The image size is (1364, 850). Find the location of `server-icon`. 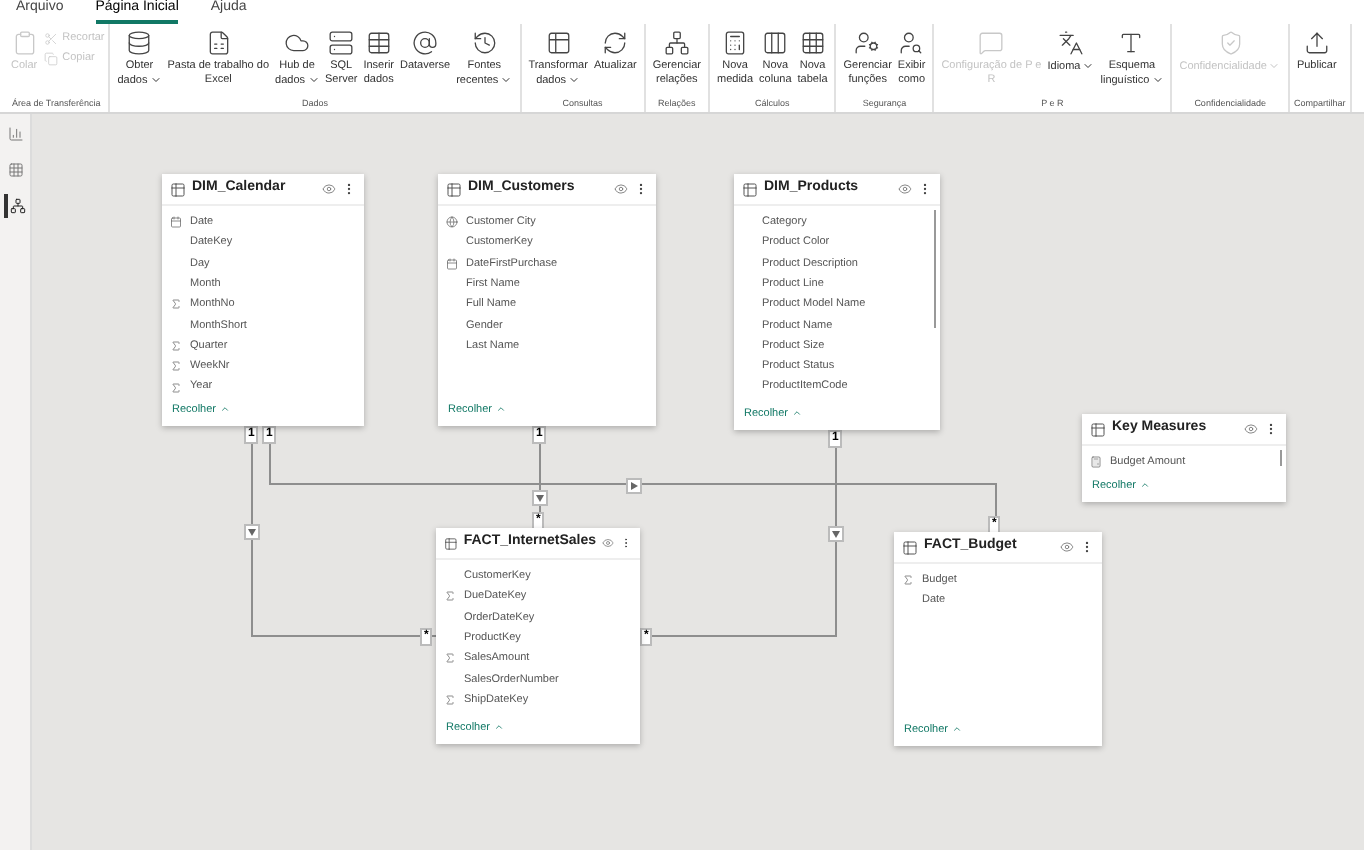

server-icon is located at coordinates (341, 43).